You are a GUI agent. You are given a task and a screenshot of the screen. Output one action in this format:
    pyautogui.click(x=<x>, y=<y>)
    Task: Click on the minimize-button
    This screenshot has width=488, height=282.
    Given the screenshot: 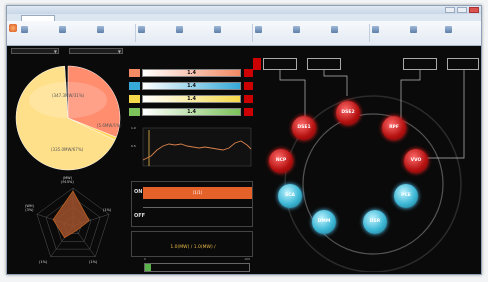 What is the action you would take?
    pyautogui.click(x=450, y=10)
    